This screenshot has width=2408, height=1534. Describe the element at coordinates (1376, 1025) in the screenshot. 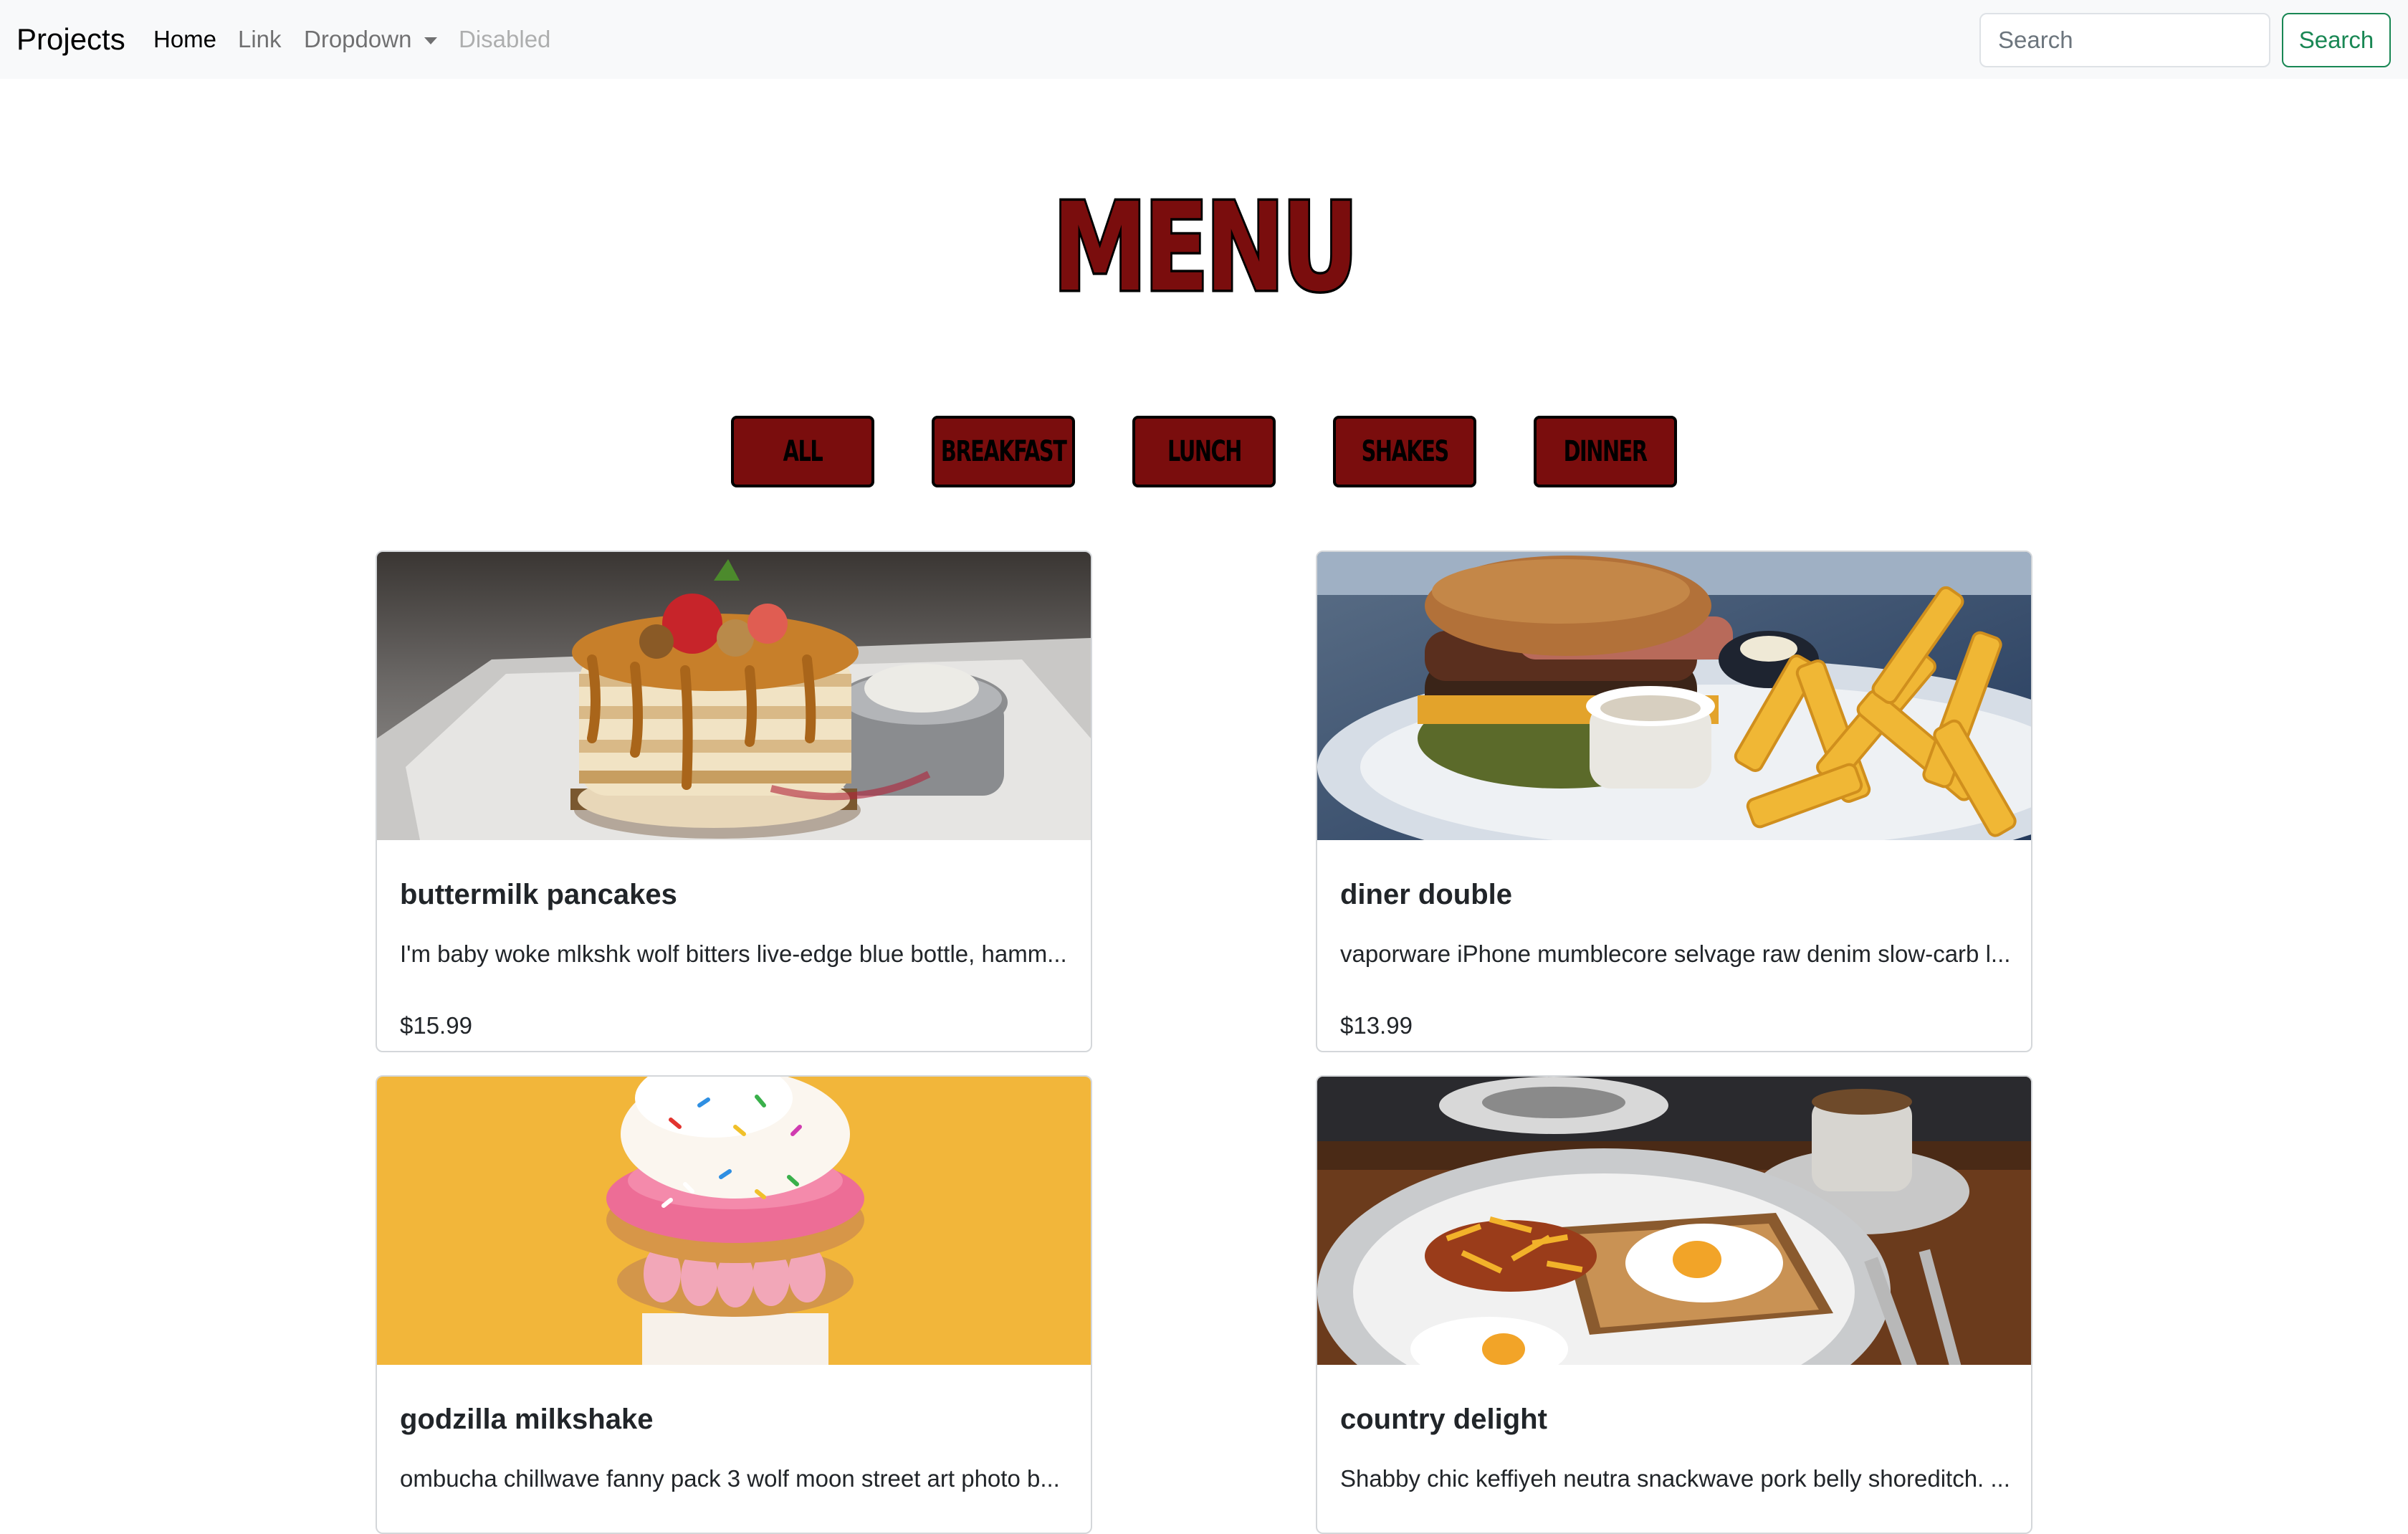

I see `card-price: $13.99` at that location.